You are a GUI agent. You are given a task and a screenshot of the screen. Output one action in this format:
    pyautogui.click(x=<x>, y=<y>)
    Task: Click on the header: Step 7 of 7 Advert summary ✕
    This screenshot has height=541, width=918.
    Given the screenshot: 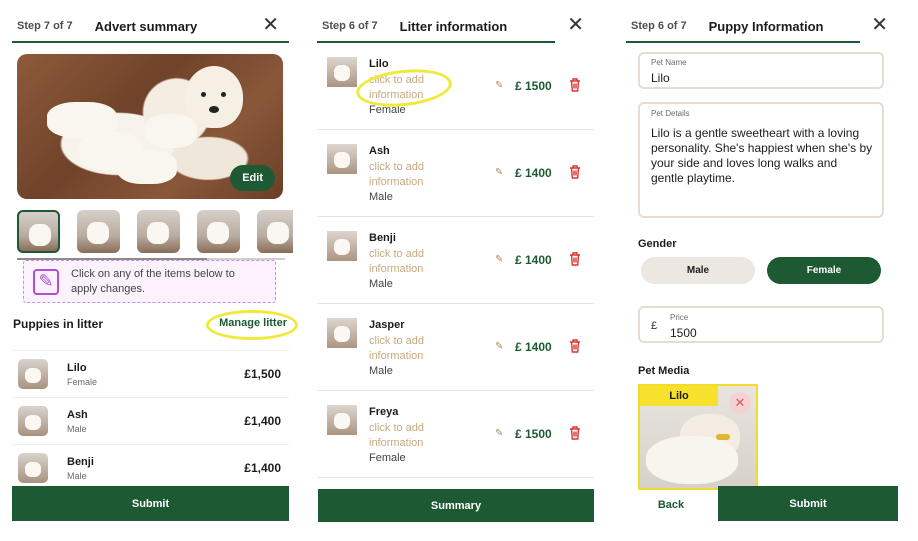 What is the action you would take?
    pyautogui.click(x=150, y=26)
    